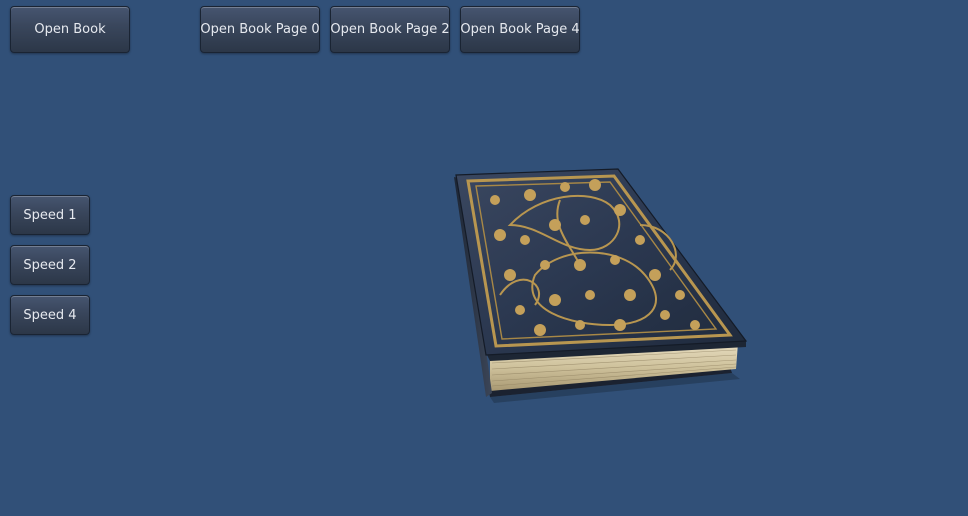 Image resolution: width=968 pixels, height=516 pixels. What do you see at coordinates (520, 29) in the screenshot?
I see `open-book-page-4-button: Open Book Page 4` at bounding box center [520, 29].